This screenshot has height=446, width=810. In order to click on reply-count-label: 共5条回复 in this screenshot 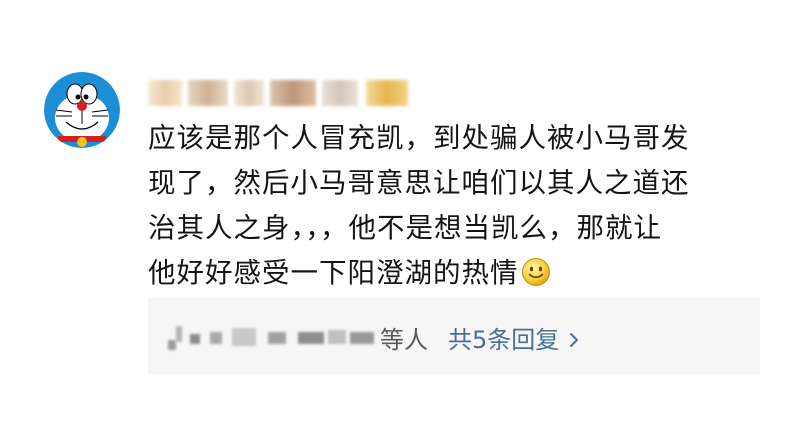, I will do `click(504, 340)`.